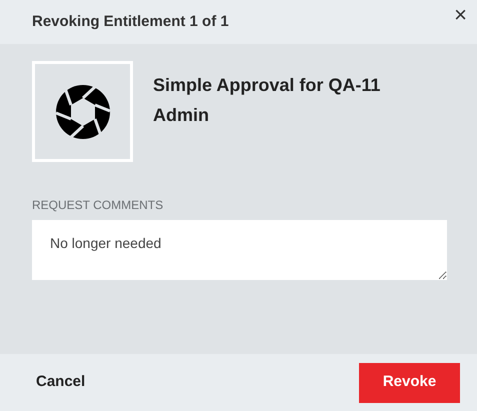 The width and height of the screenshot is (477, 411). What do you see at coordinates (82, 112) in the screenshot?
I see `camera-shutter-icon` at bounding box center [82, 112].